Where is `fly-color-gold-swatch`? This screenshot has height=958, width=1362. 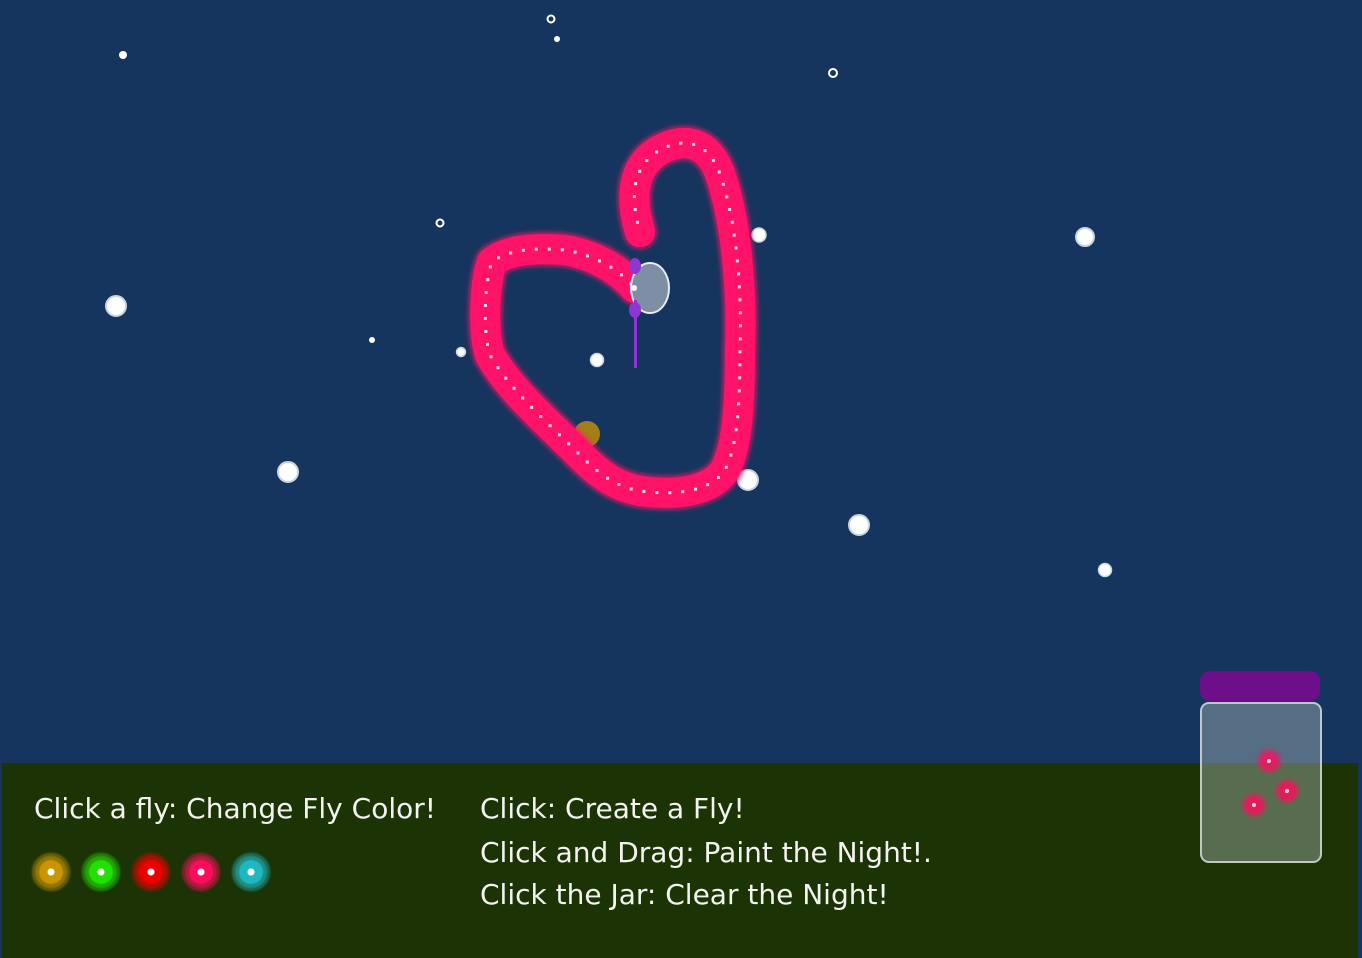
fly-color-gold-swatch is located at coordinates (51, 872).